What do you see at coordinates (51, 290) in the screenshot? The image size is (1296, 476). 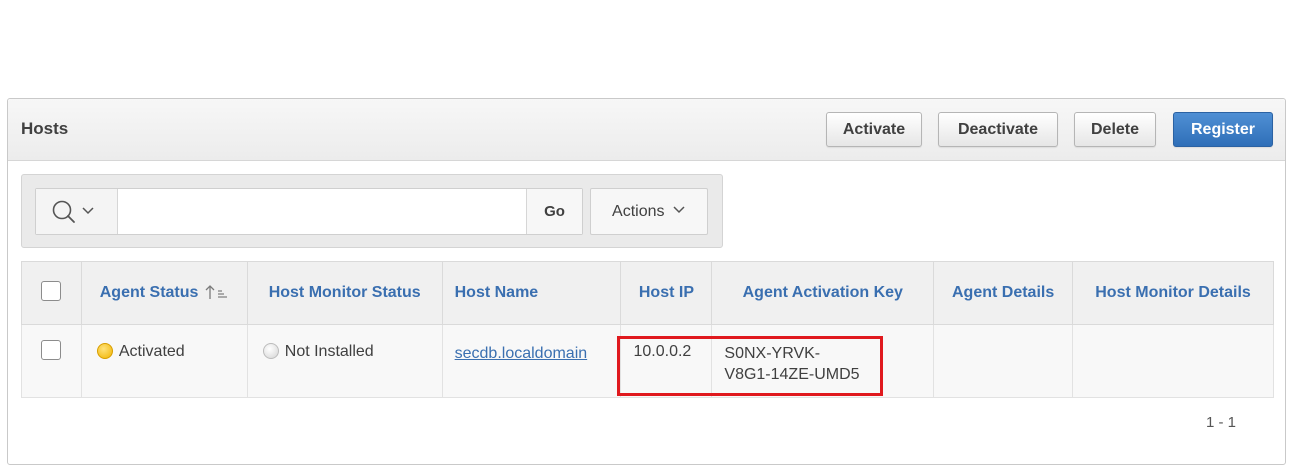 I see `select-all-checkbox` at bounding box center [51, 290].